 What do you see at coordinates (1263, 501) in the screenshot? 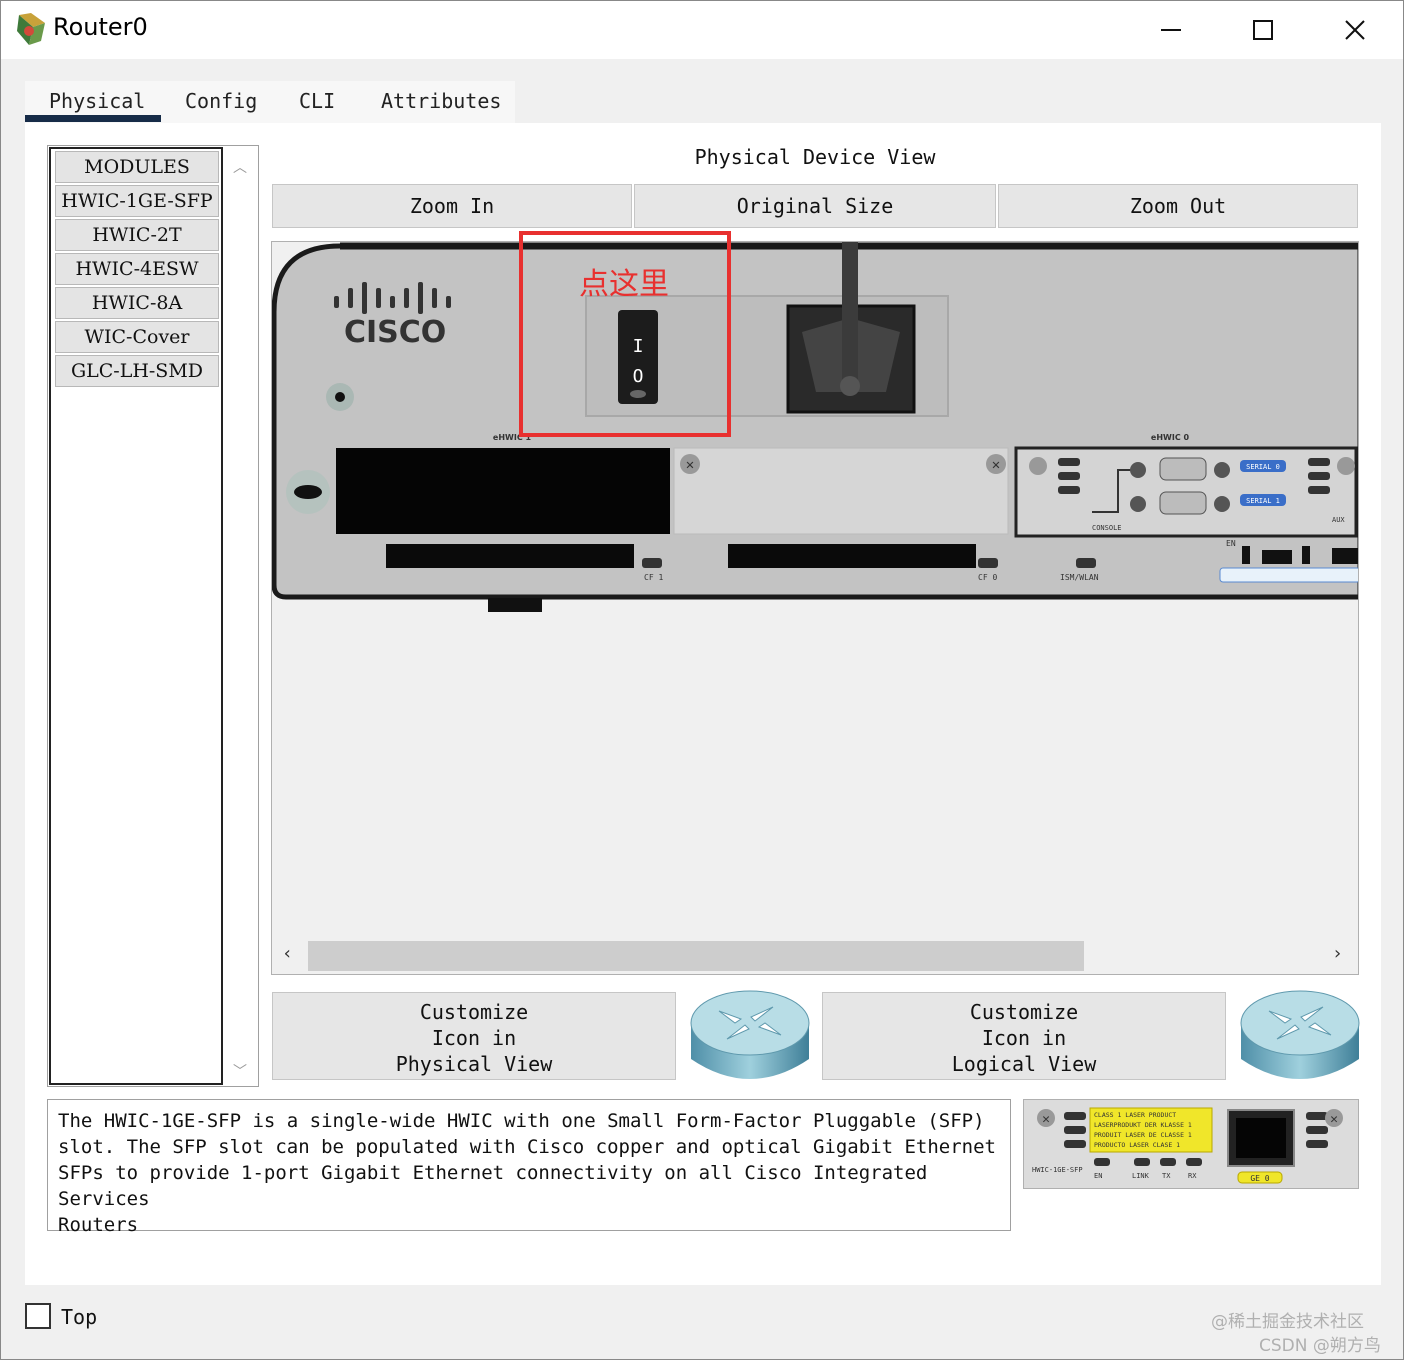
I see `serial1-label: SERIAL 1` at bounding box center [1263, 501].